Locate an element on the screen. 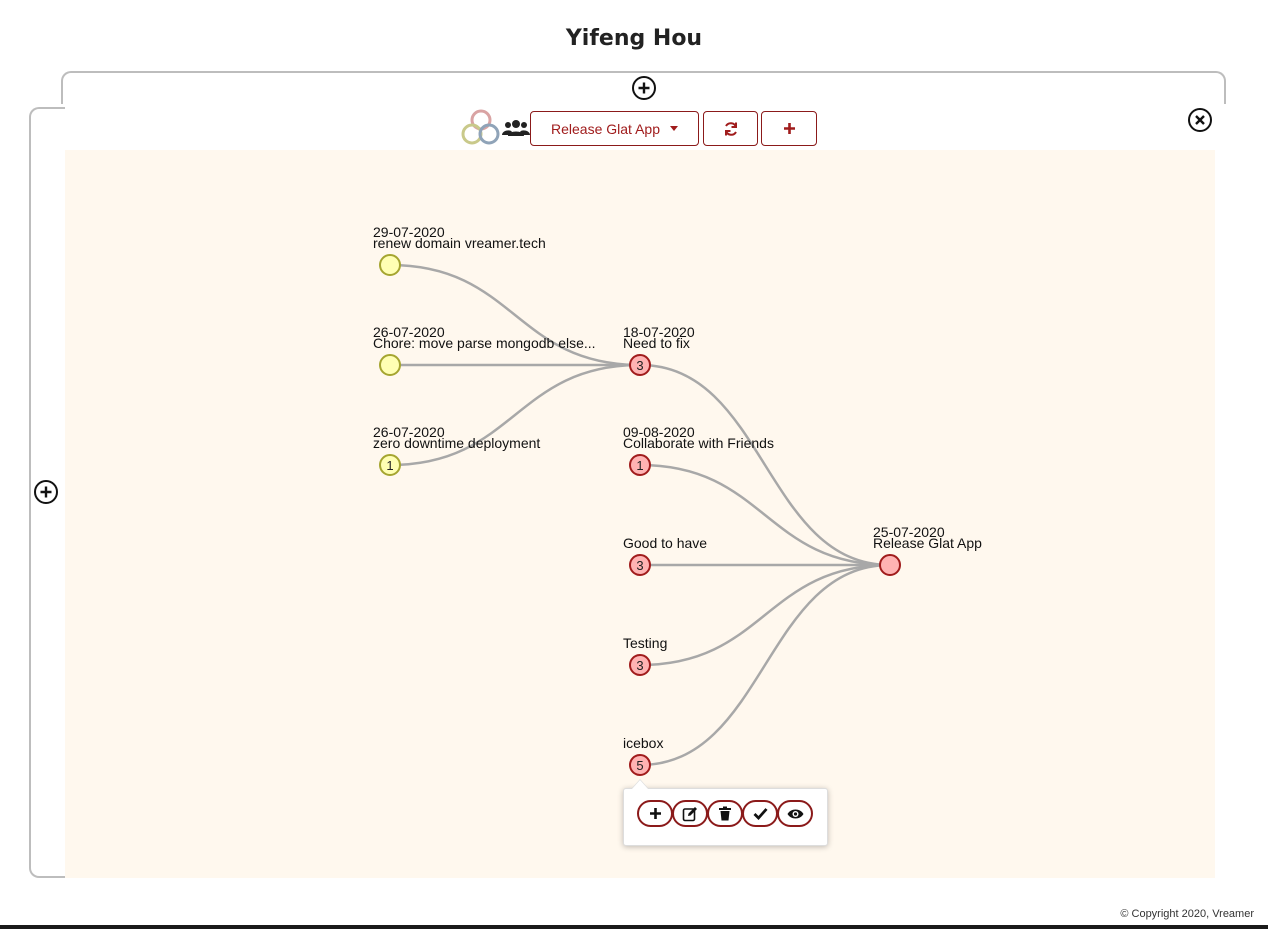 The width and height of the screenshot is (1268, 929). node-chore-mongodb is located at coordinates (390, 365).